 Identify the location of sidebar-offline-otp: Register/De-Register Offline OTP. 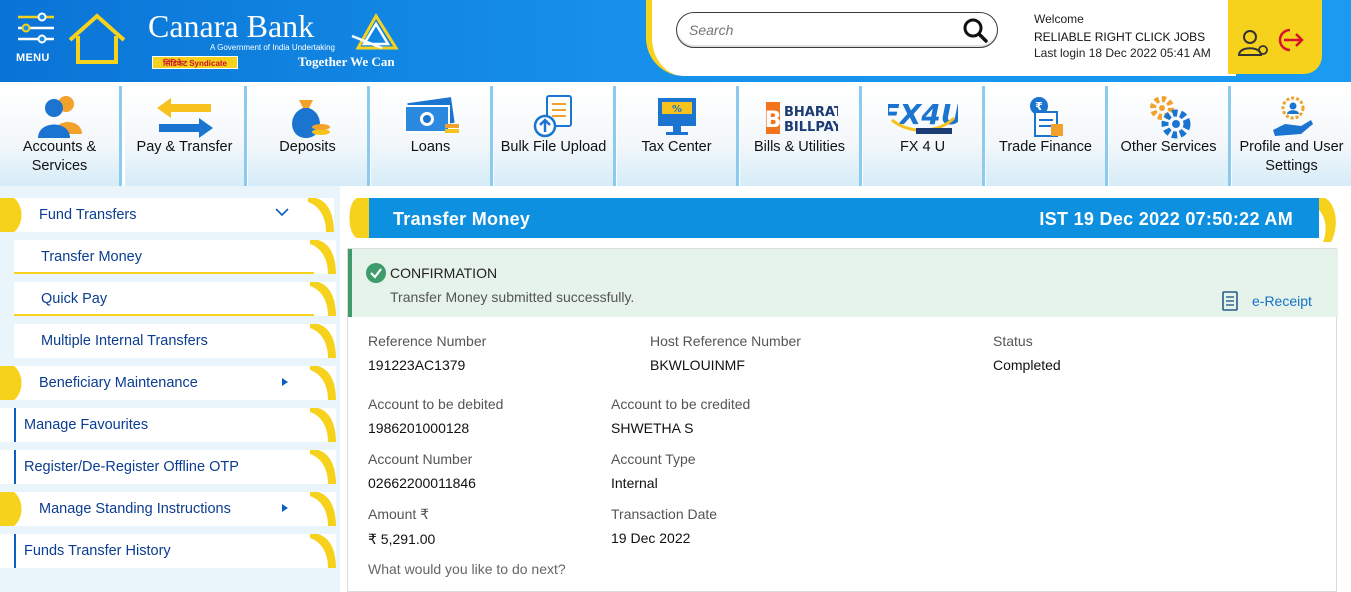
(168, 467).